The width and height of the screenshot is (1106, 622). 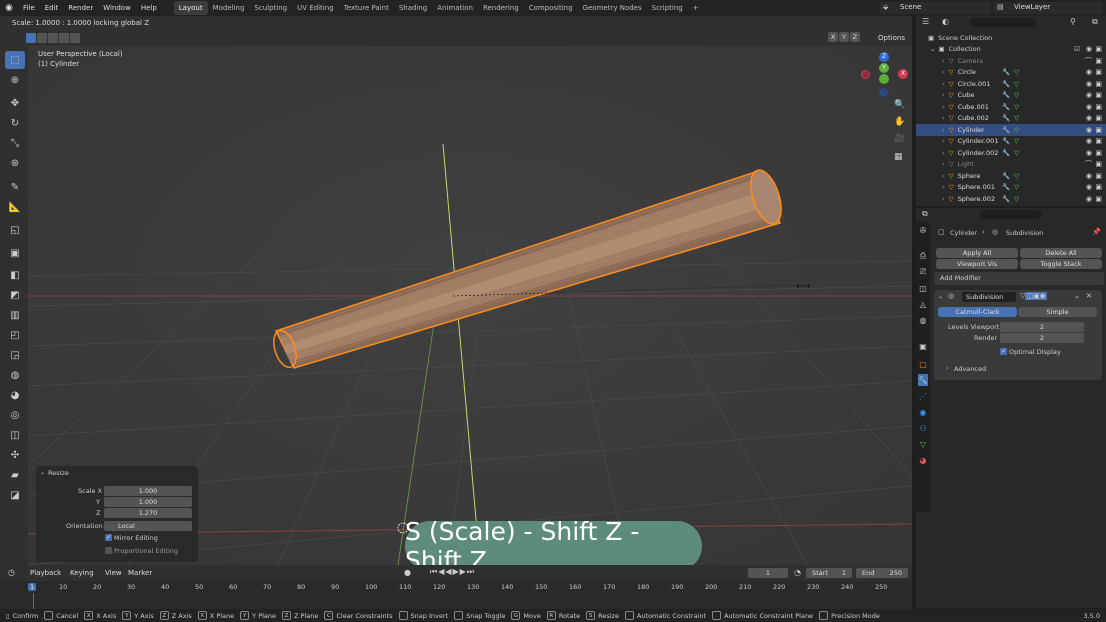 What do you see at coordinates (15, 475) in the screenshot?
I see `rip-tool-icon: ▰` at bounding box center [15, 475].